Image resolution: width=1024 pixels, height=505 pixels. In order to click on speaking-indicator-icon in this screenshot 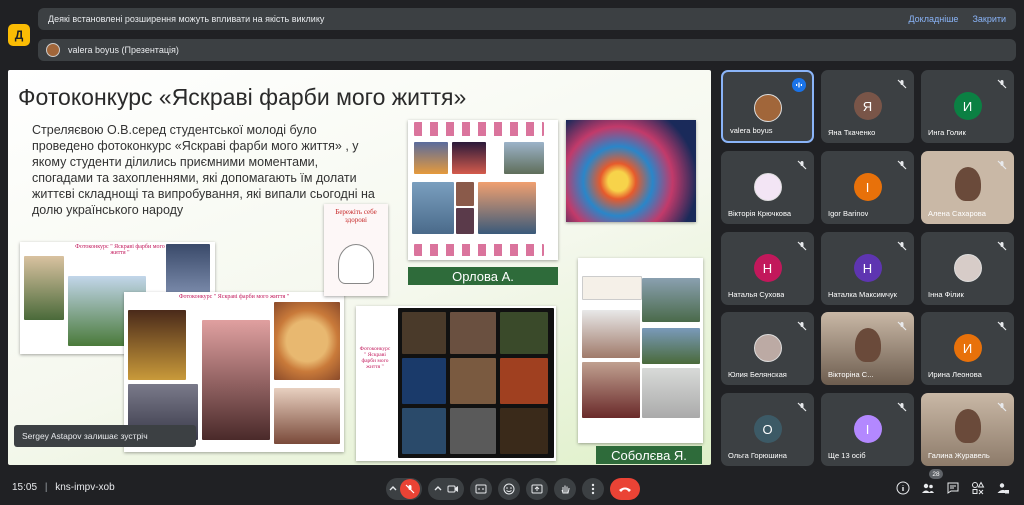, I will do `click(799, 85)`.